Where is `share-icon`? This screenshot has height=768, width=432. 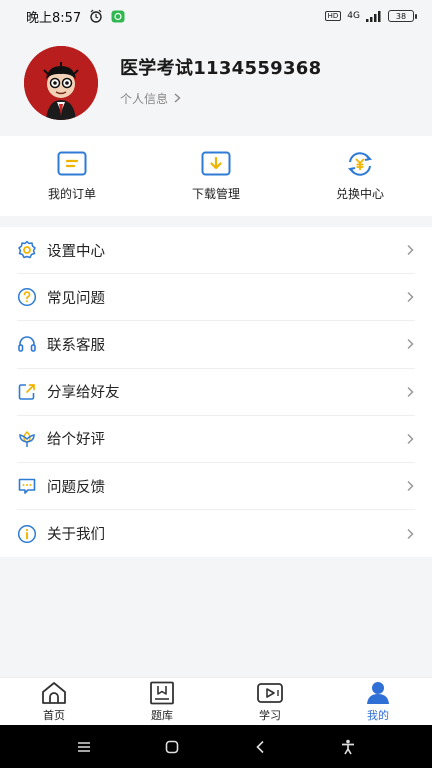 share-icon is located at coordinates (27, 392).